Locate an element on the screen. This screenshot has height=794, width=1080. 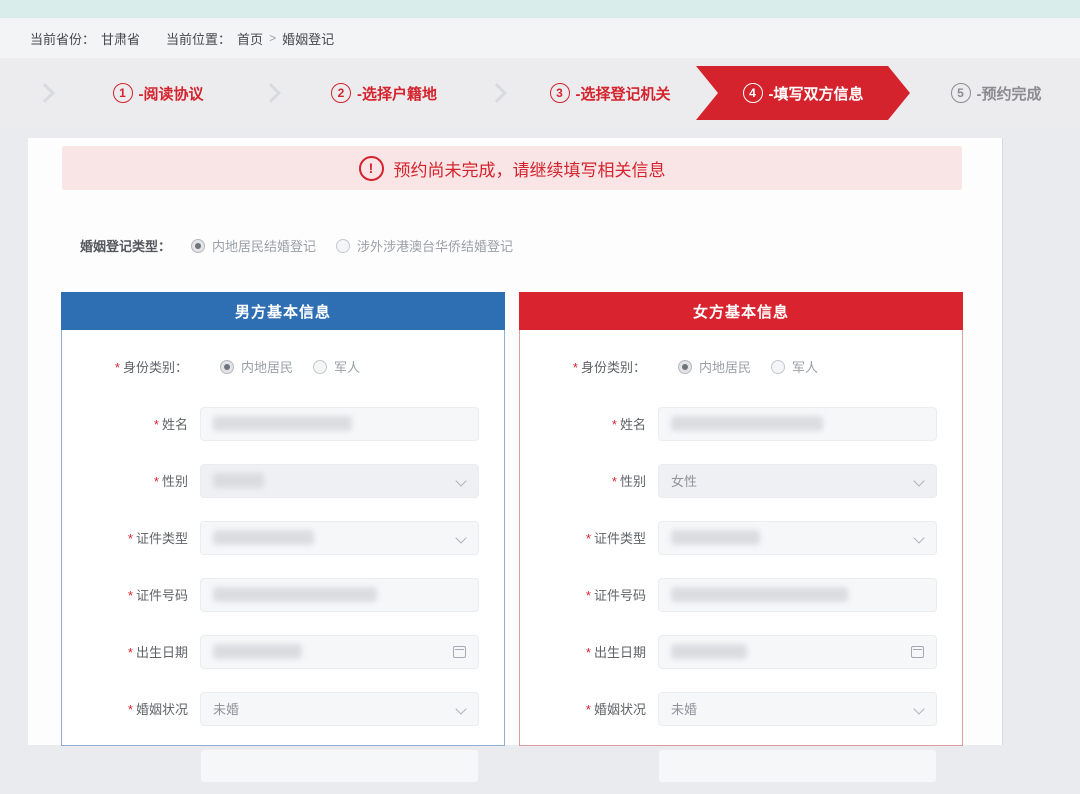
bride-id-type-row: * 证件类型 is located at coordinates (741, 537).